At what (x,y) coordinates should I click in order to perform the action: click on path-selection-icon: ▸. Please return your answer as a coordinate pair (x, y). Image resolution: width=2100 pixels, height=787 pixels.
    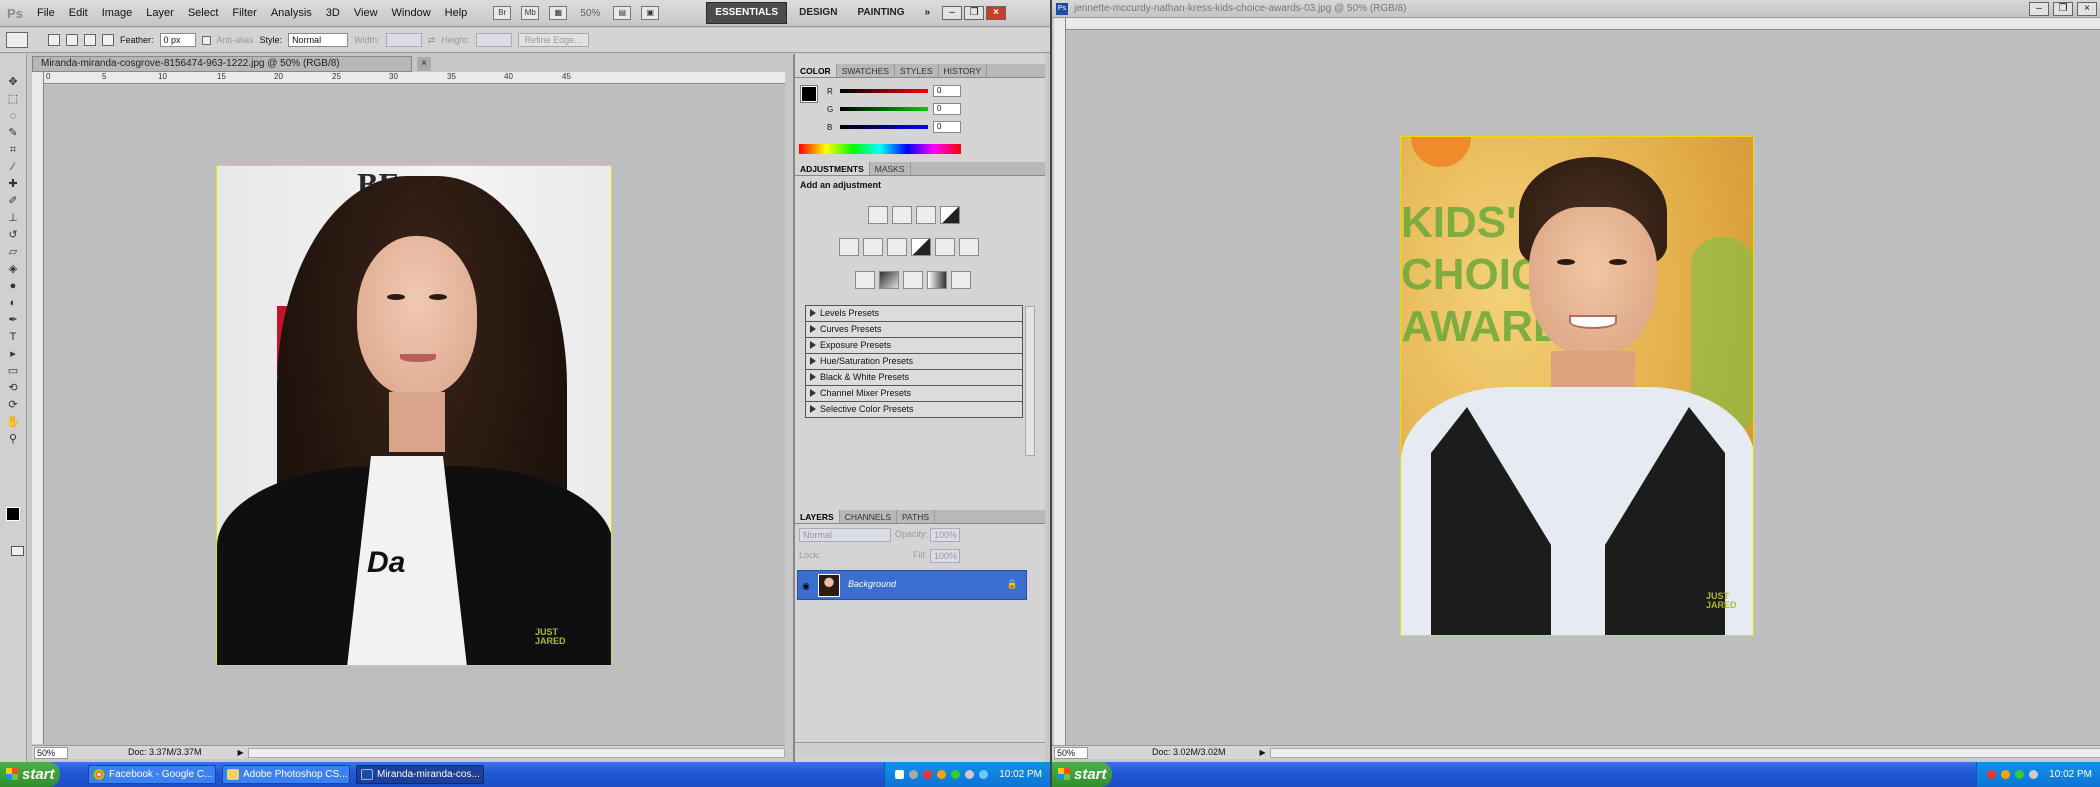
    Looking at the image, I should click on (13, 354).